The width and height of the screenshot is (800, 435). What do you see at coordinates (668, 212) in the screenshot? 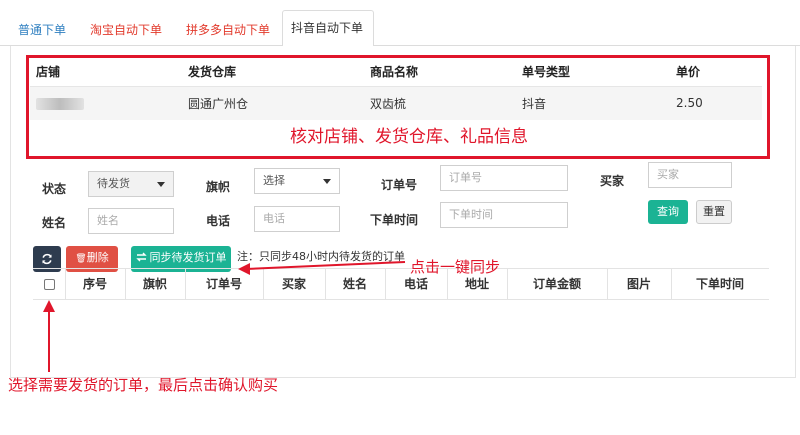
I see `query-button: 查询` at bounding box center [668, 212].